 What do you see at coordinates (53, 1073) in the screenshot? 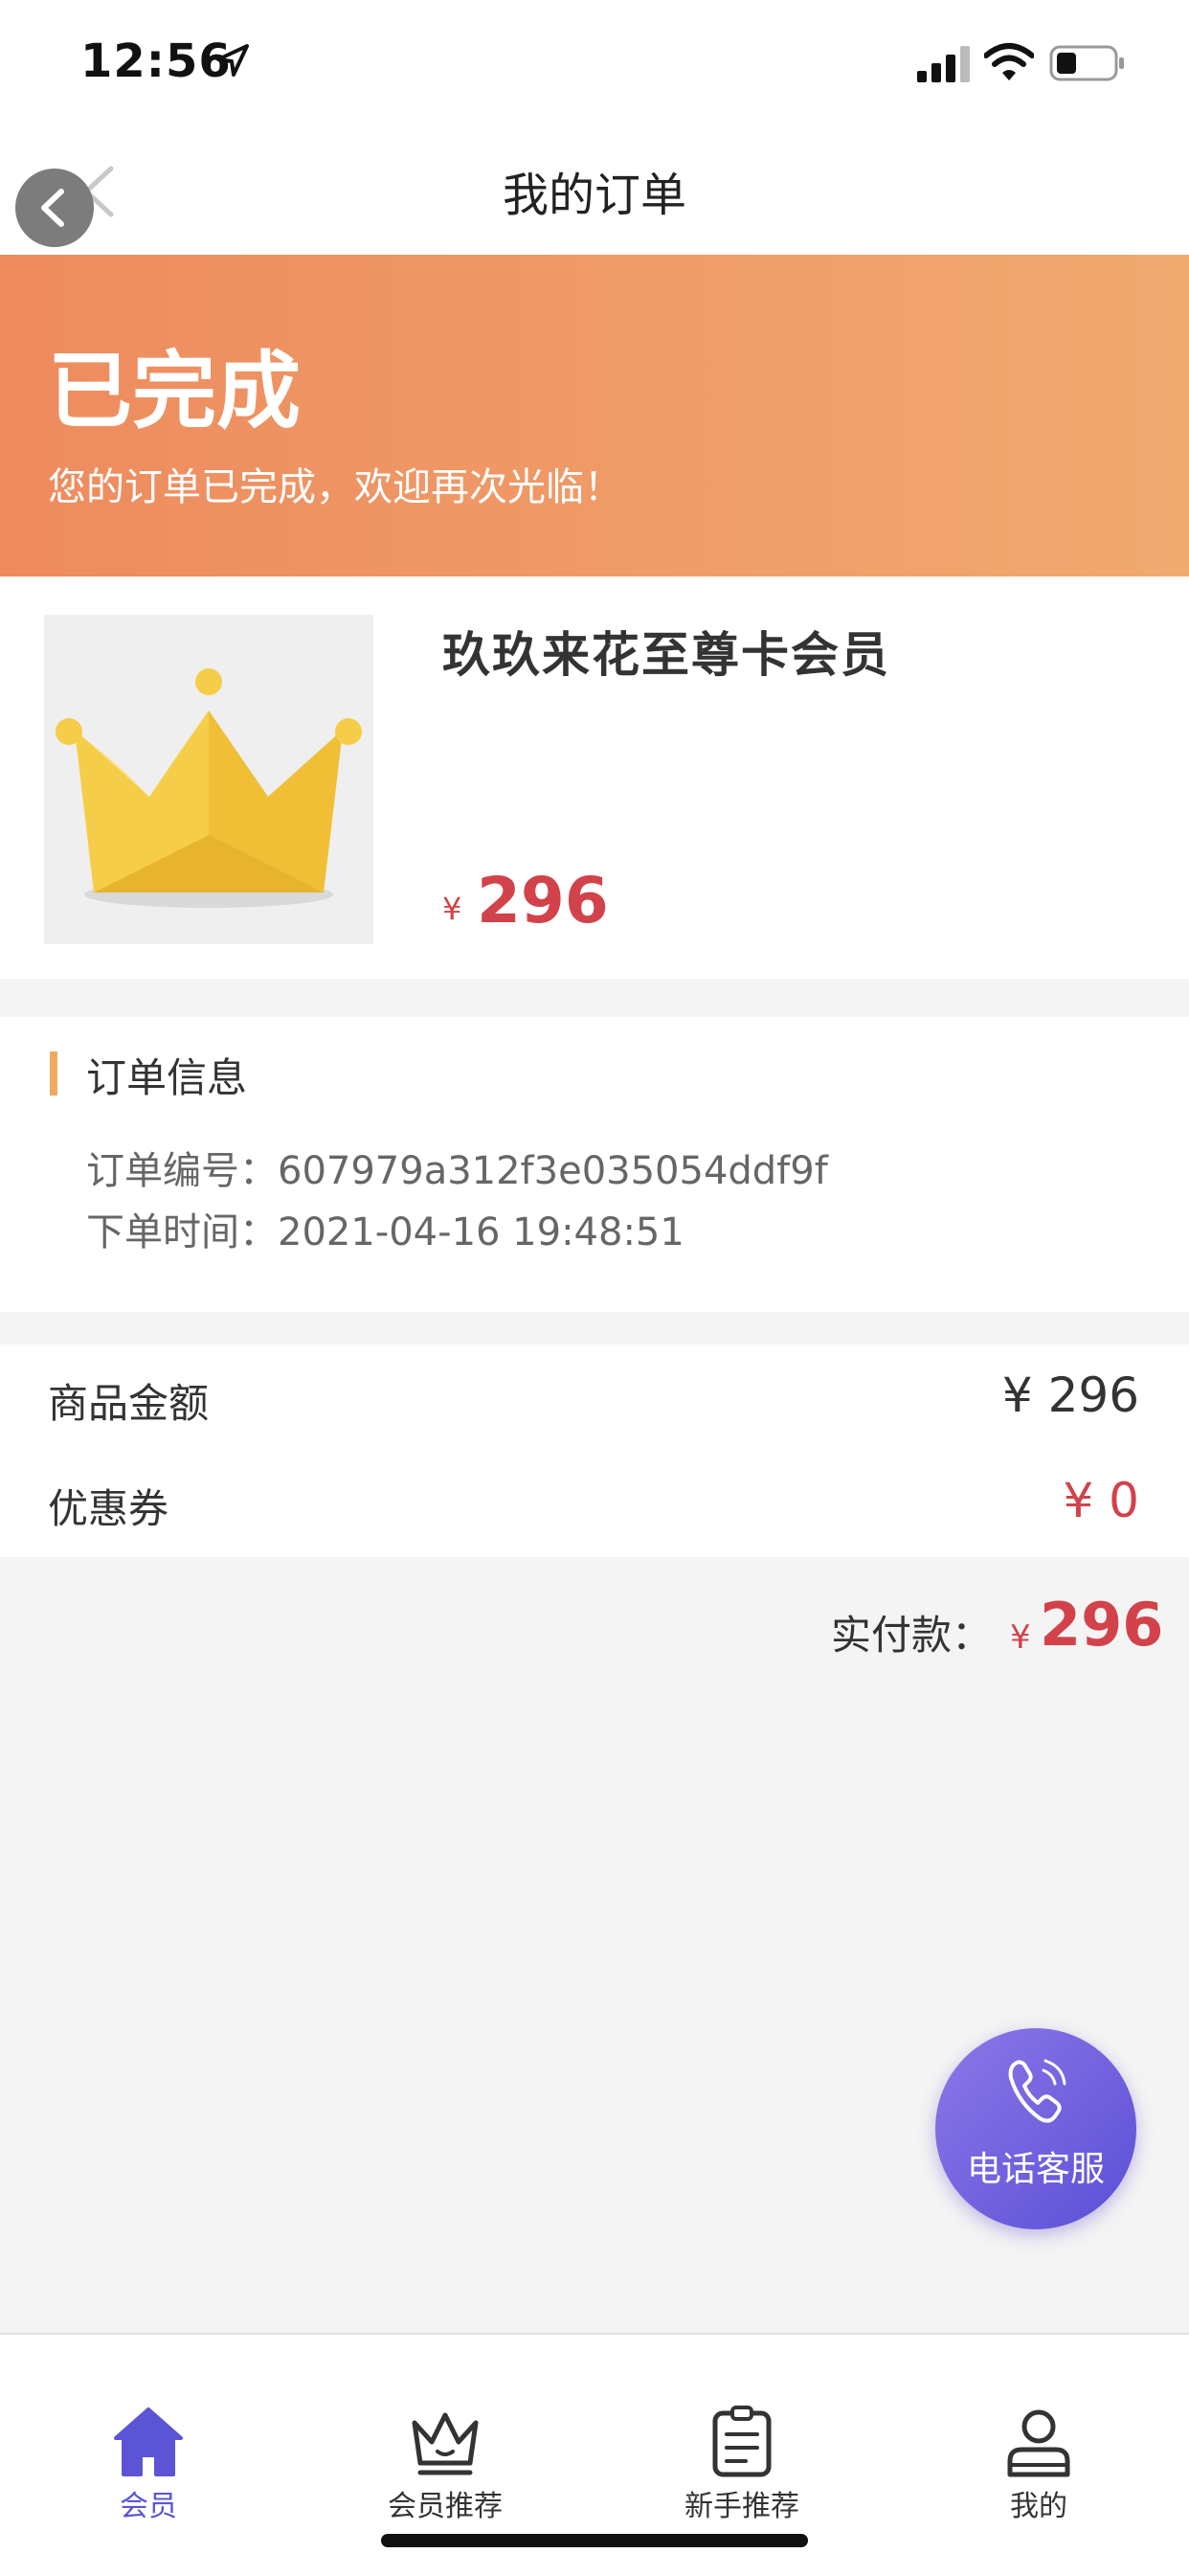
I see `section-accent-bar` at bounding box center [53, 1073].